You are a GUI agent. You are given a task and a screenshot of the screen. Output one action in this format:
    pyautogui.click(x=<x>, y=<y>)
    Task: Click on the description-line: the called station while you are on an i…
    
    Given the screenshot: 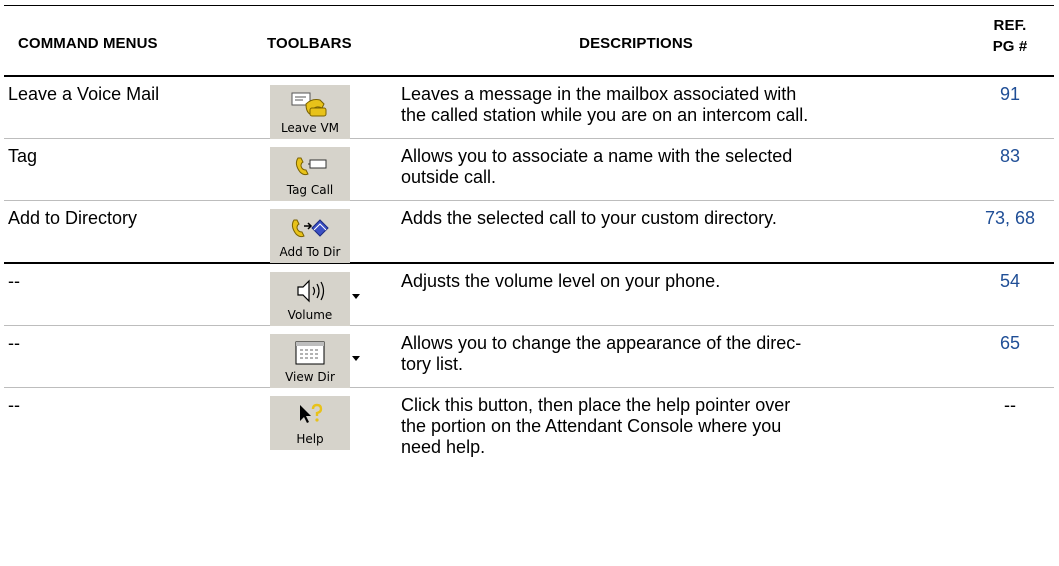 What is the action you would take?
    pyautogui.click(x=605, y=115)
    